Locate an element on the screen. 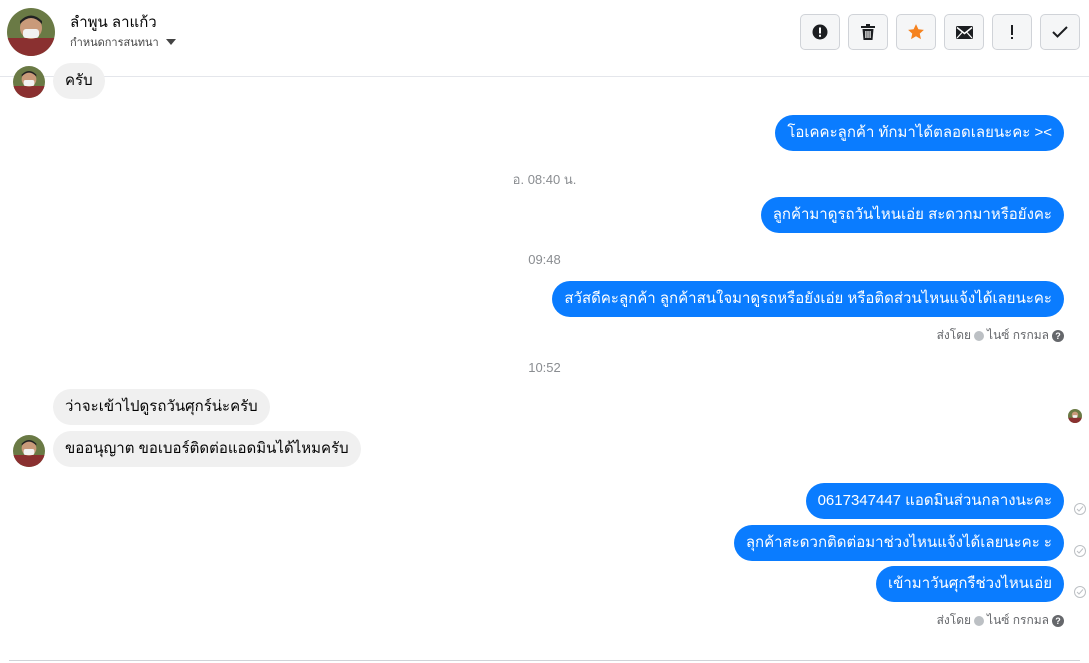 The image size is (1089, 663). important-button is located at coordinates (1012, 32).